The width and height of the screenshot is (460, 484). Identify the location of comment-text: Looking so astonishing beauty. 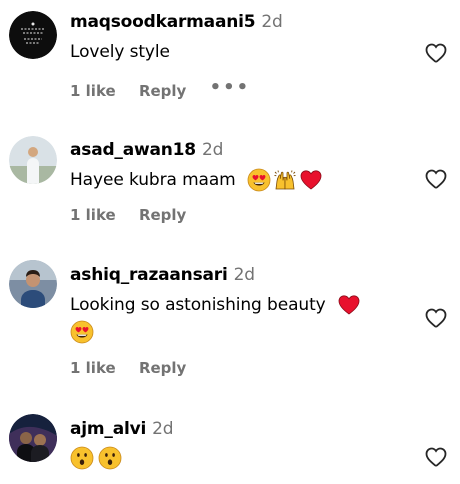
(215, 305).